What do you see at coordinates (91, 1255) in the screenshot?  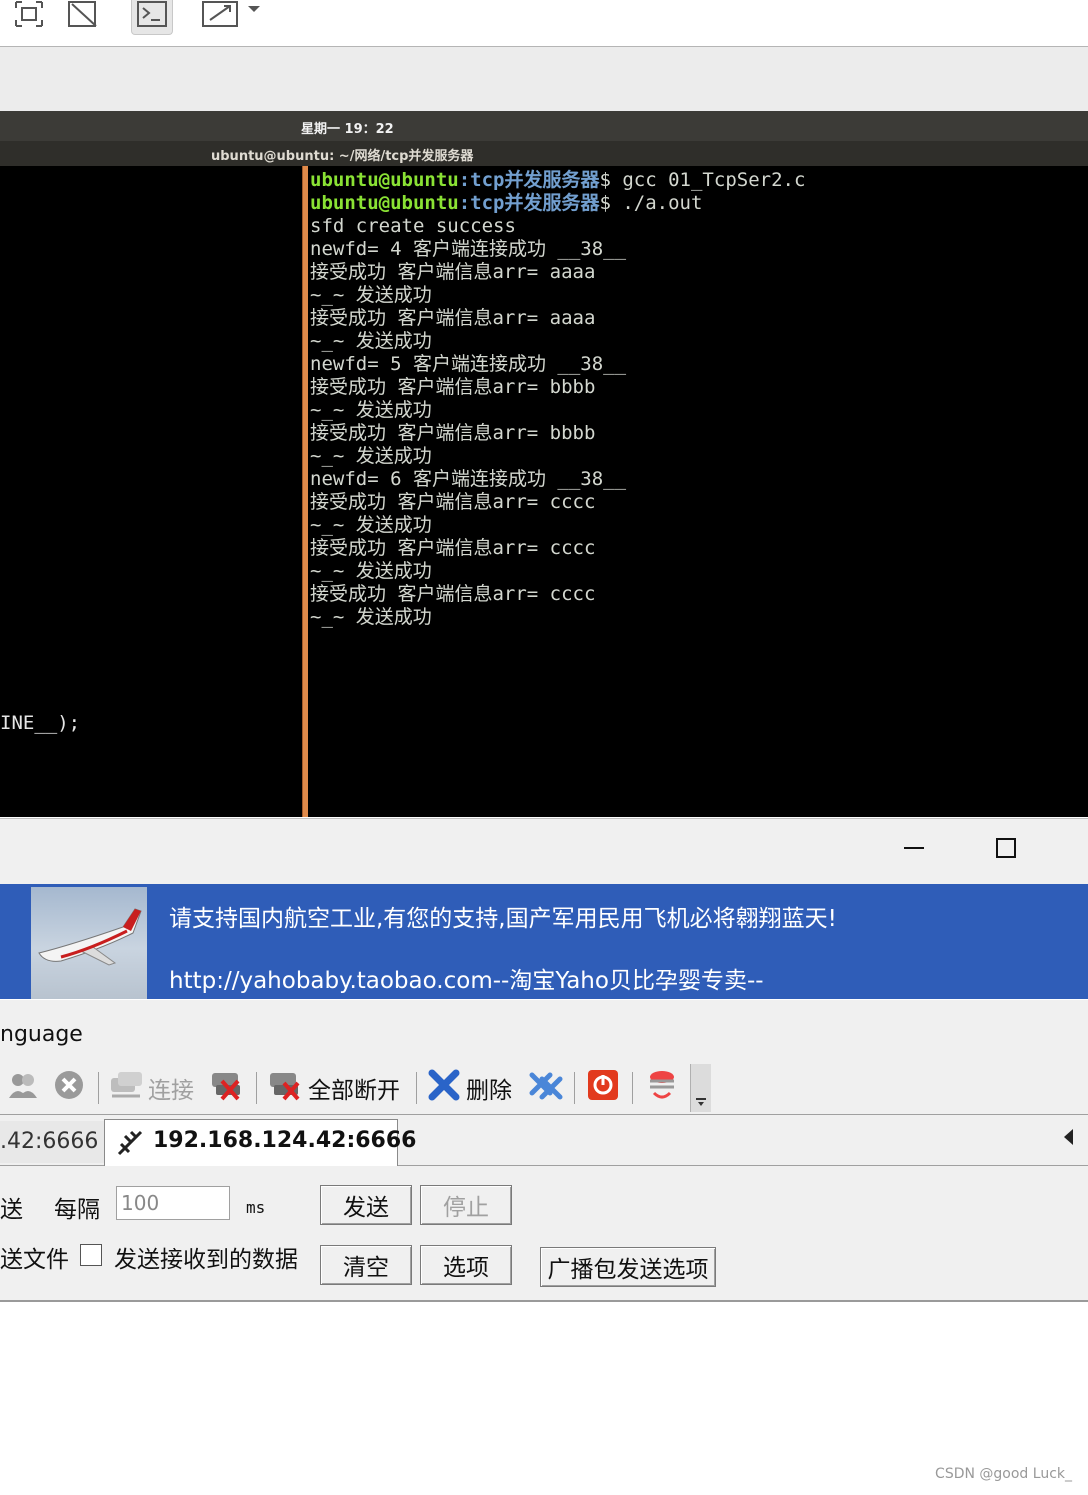 I see `send-received-checkbox` at bounding box center [91, 1255].